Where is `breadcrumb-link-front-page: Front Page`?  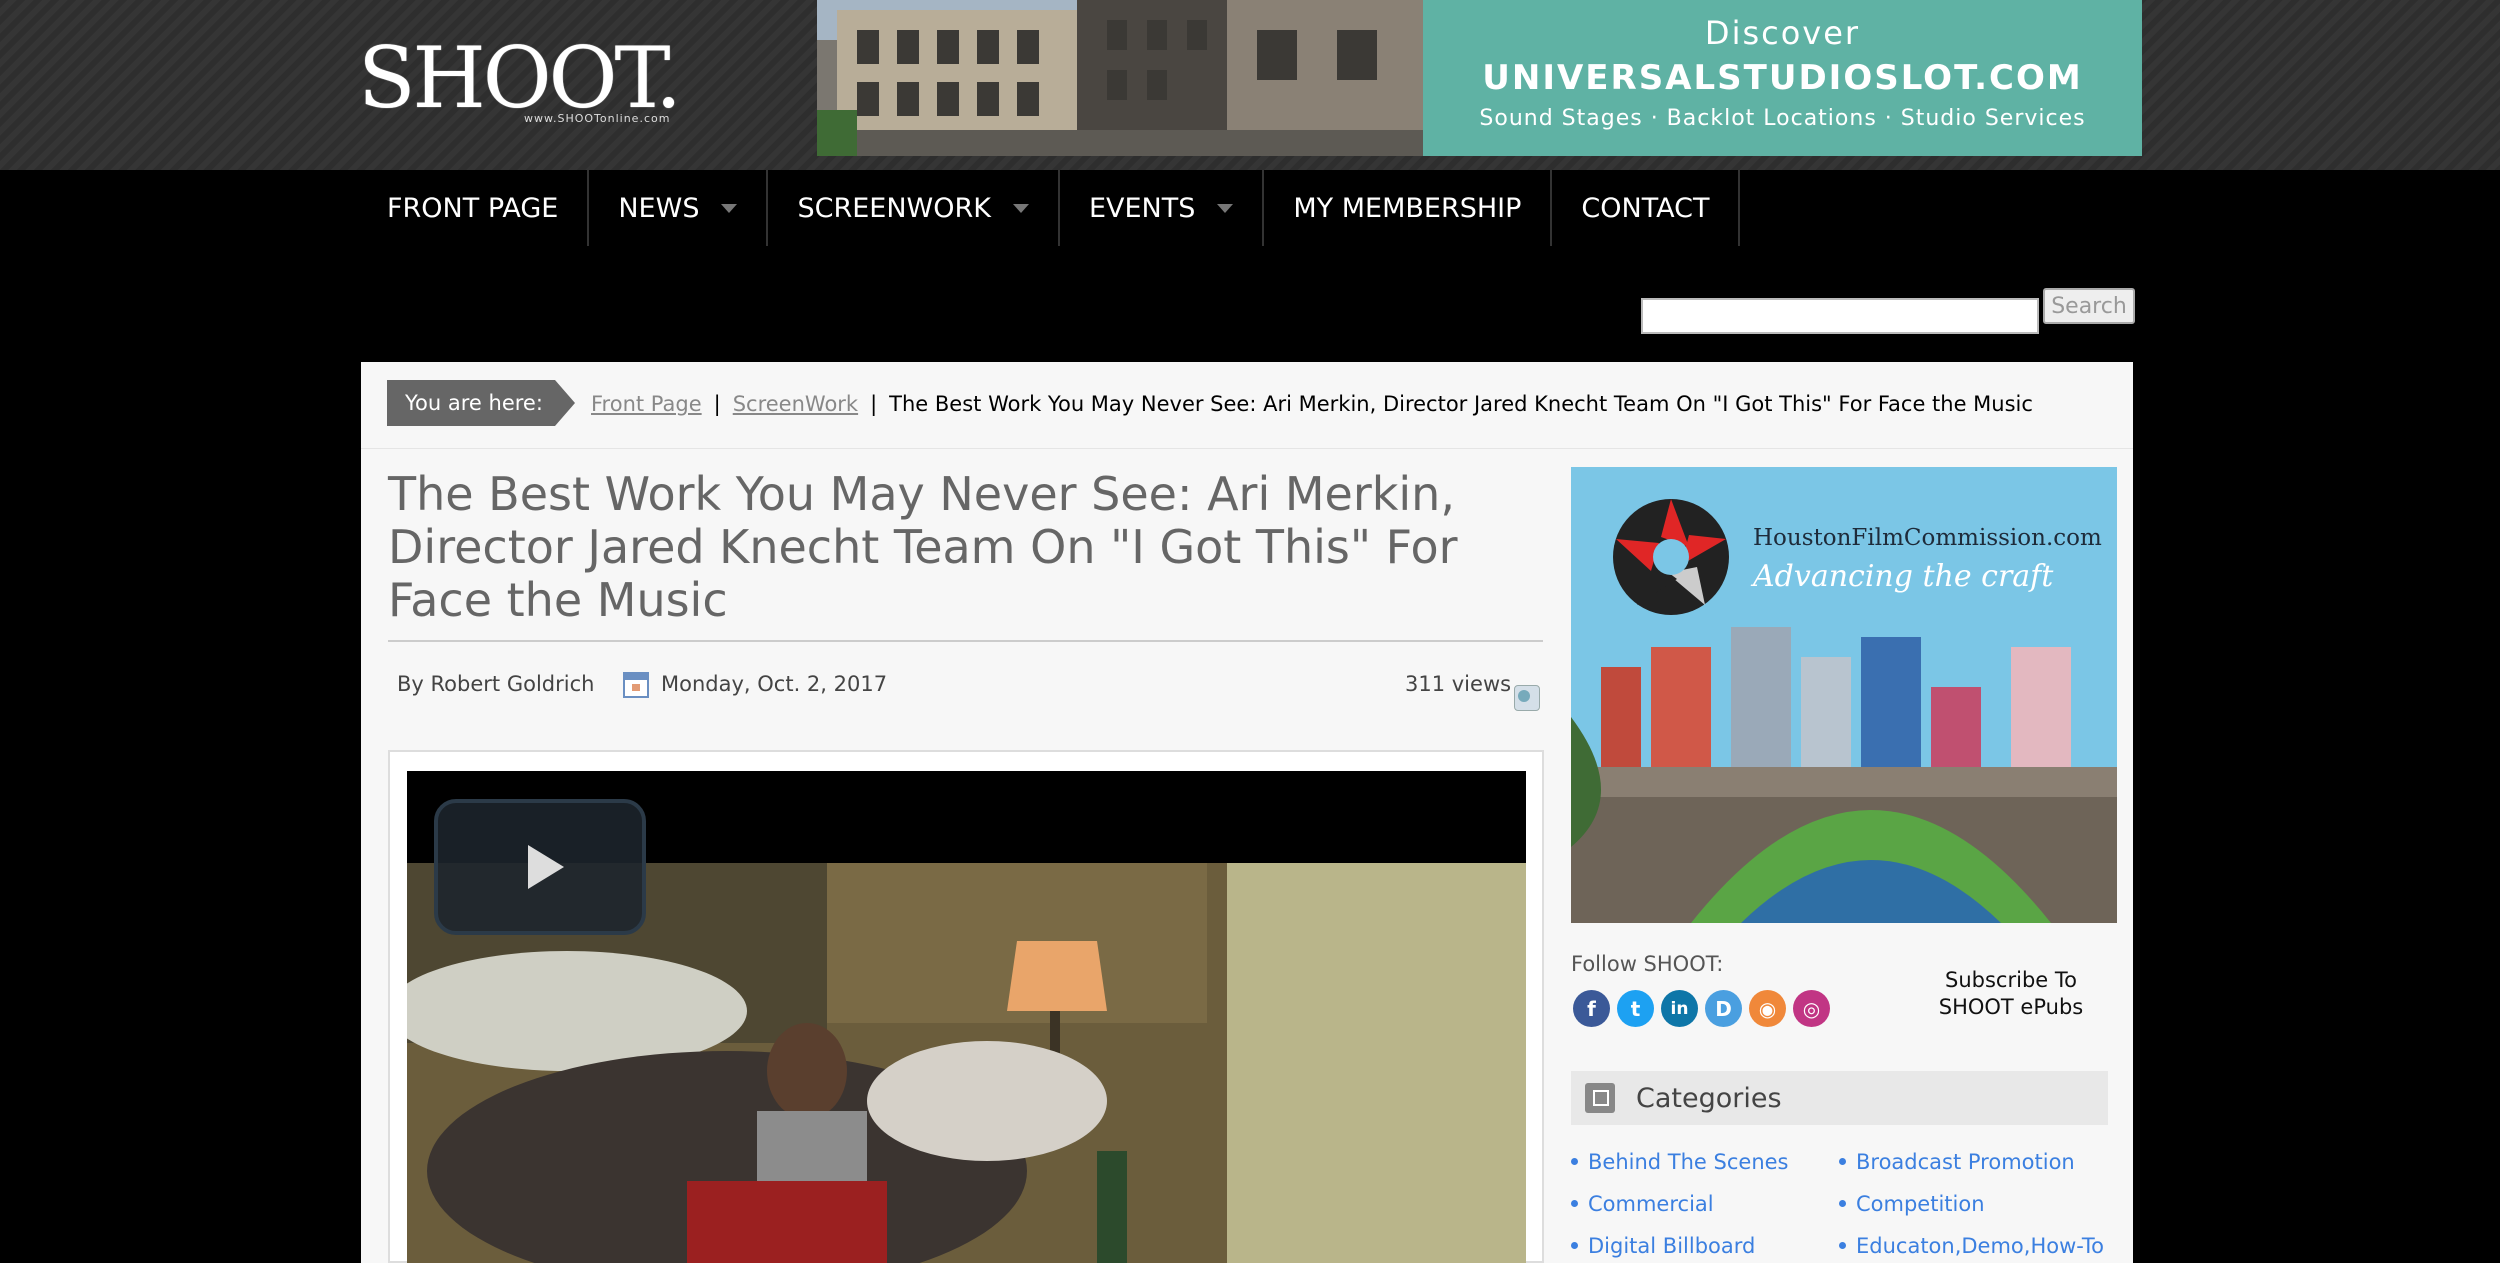 breadcrumb-link-front-page: Front Page is located at coordinates (646, 404).